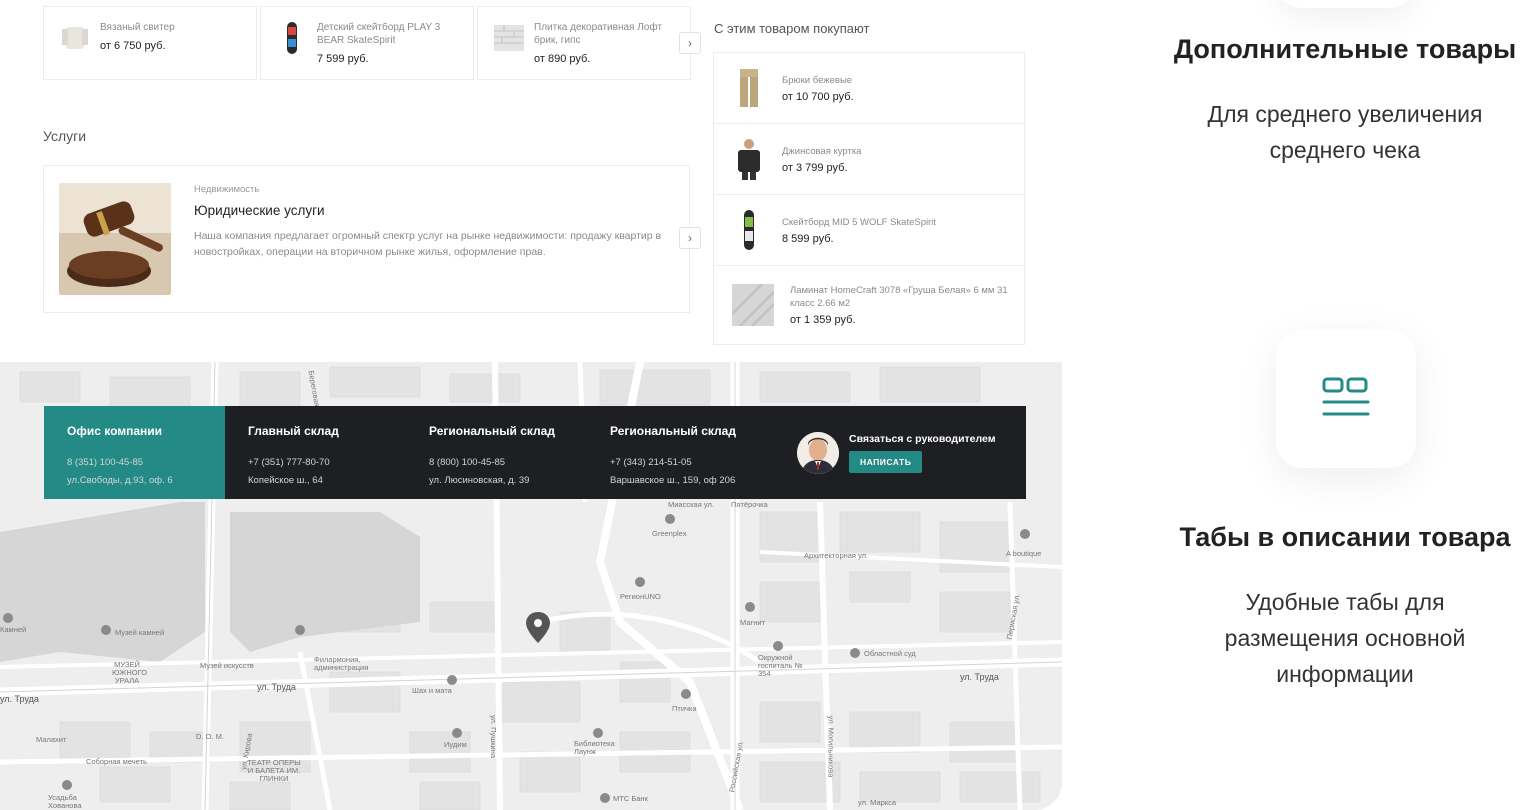 This screenshot has height=810, width=1538. What do you see at coordinates (227, 189) in the screenshot?
I see `service-category: Недвижимость` at bounding box center [227, 189].